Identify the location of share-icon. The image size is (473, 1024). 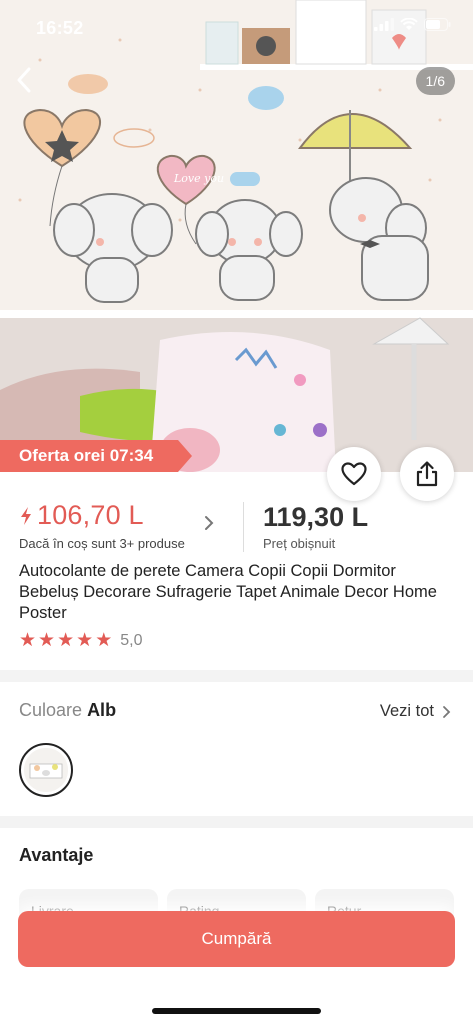
(427, 474).